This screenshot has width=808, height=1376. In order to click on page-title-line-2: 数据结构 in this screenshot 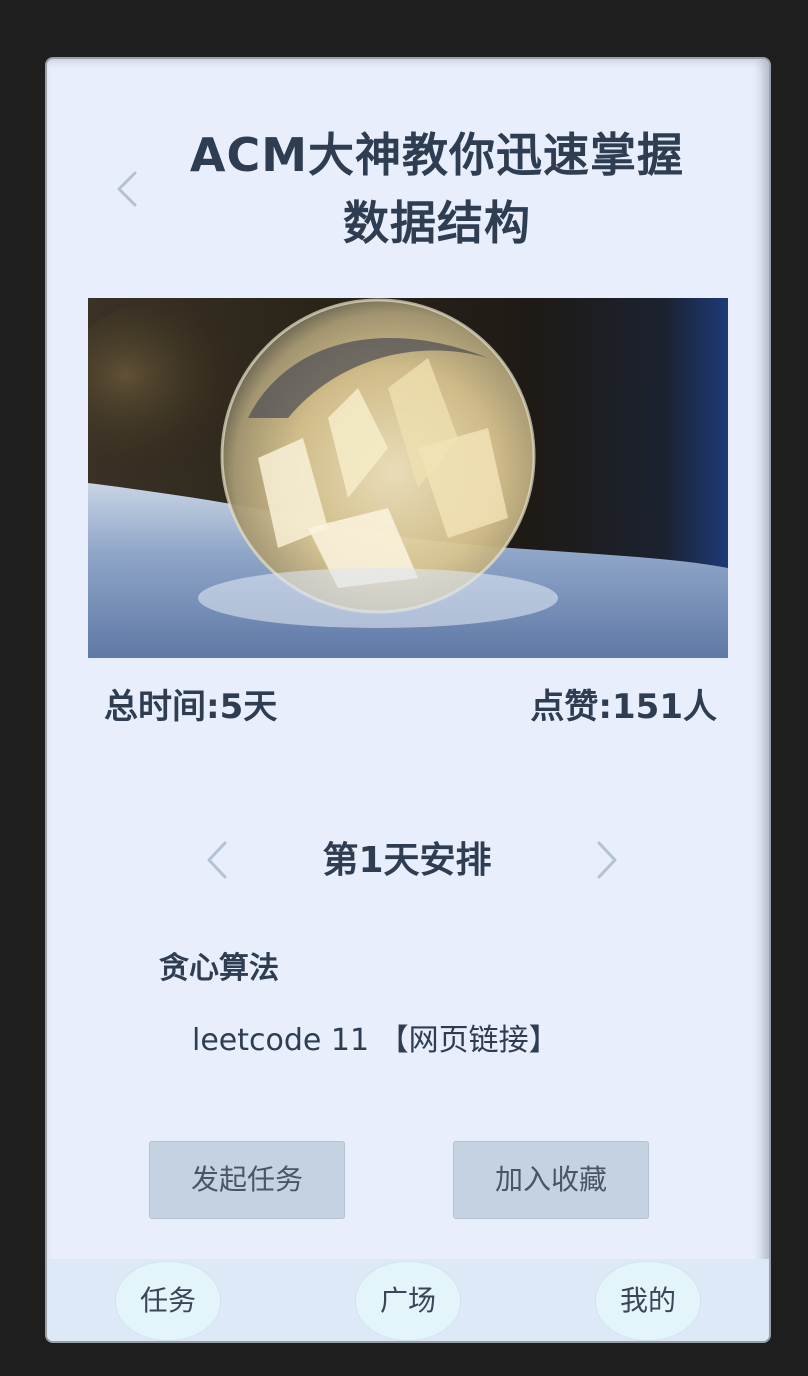, I will do `click(437, 223)`.